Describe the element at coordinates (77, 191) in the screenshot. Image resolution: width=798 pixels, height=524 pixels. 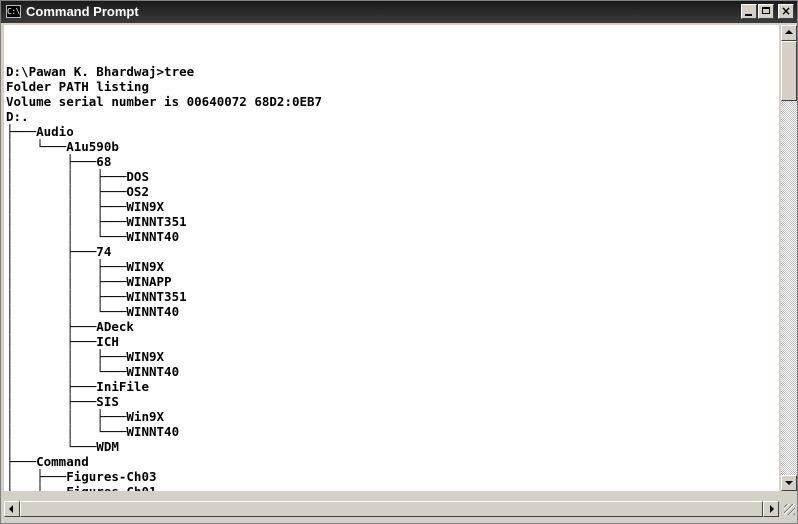
I see `console-line: │ │ ├───OS2` at that location.